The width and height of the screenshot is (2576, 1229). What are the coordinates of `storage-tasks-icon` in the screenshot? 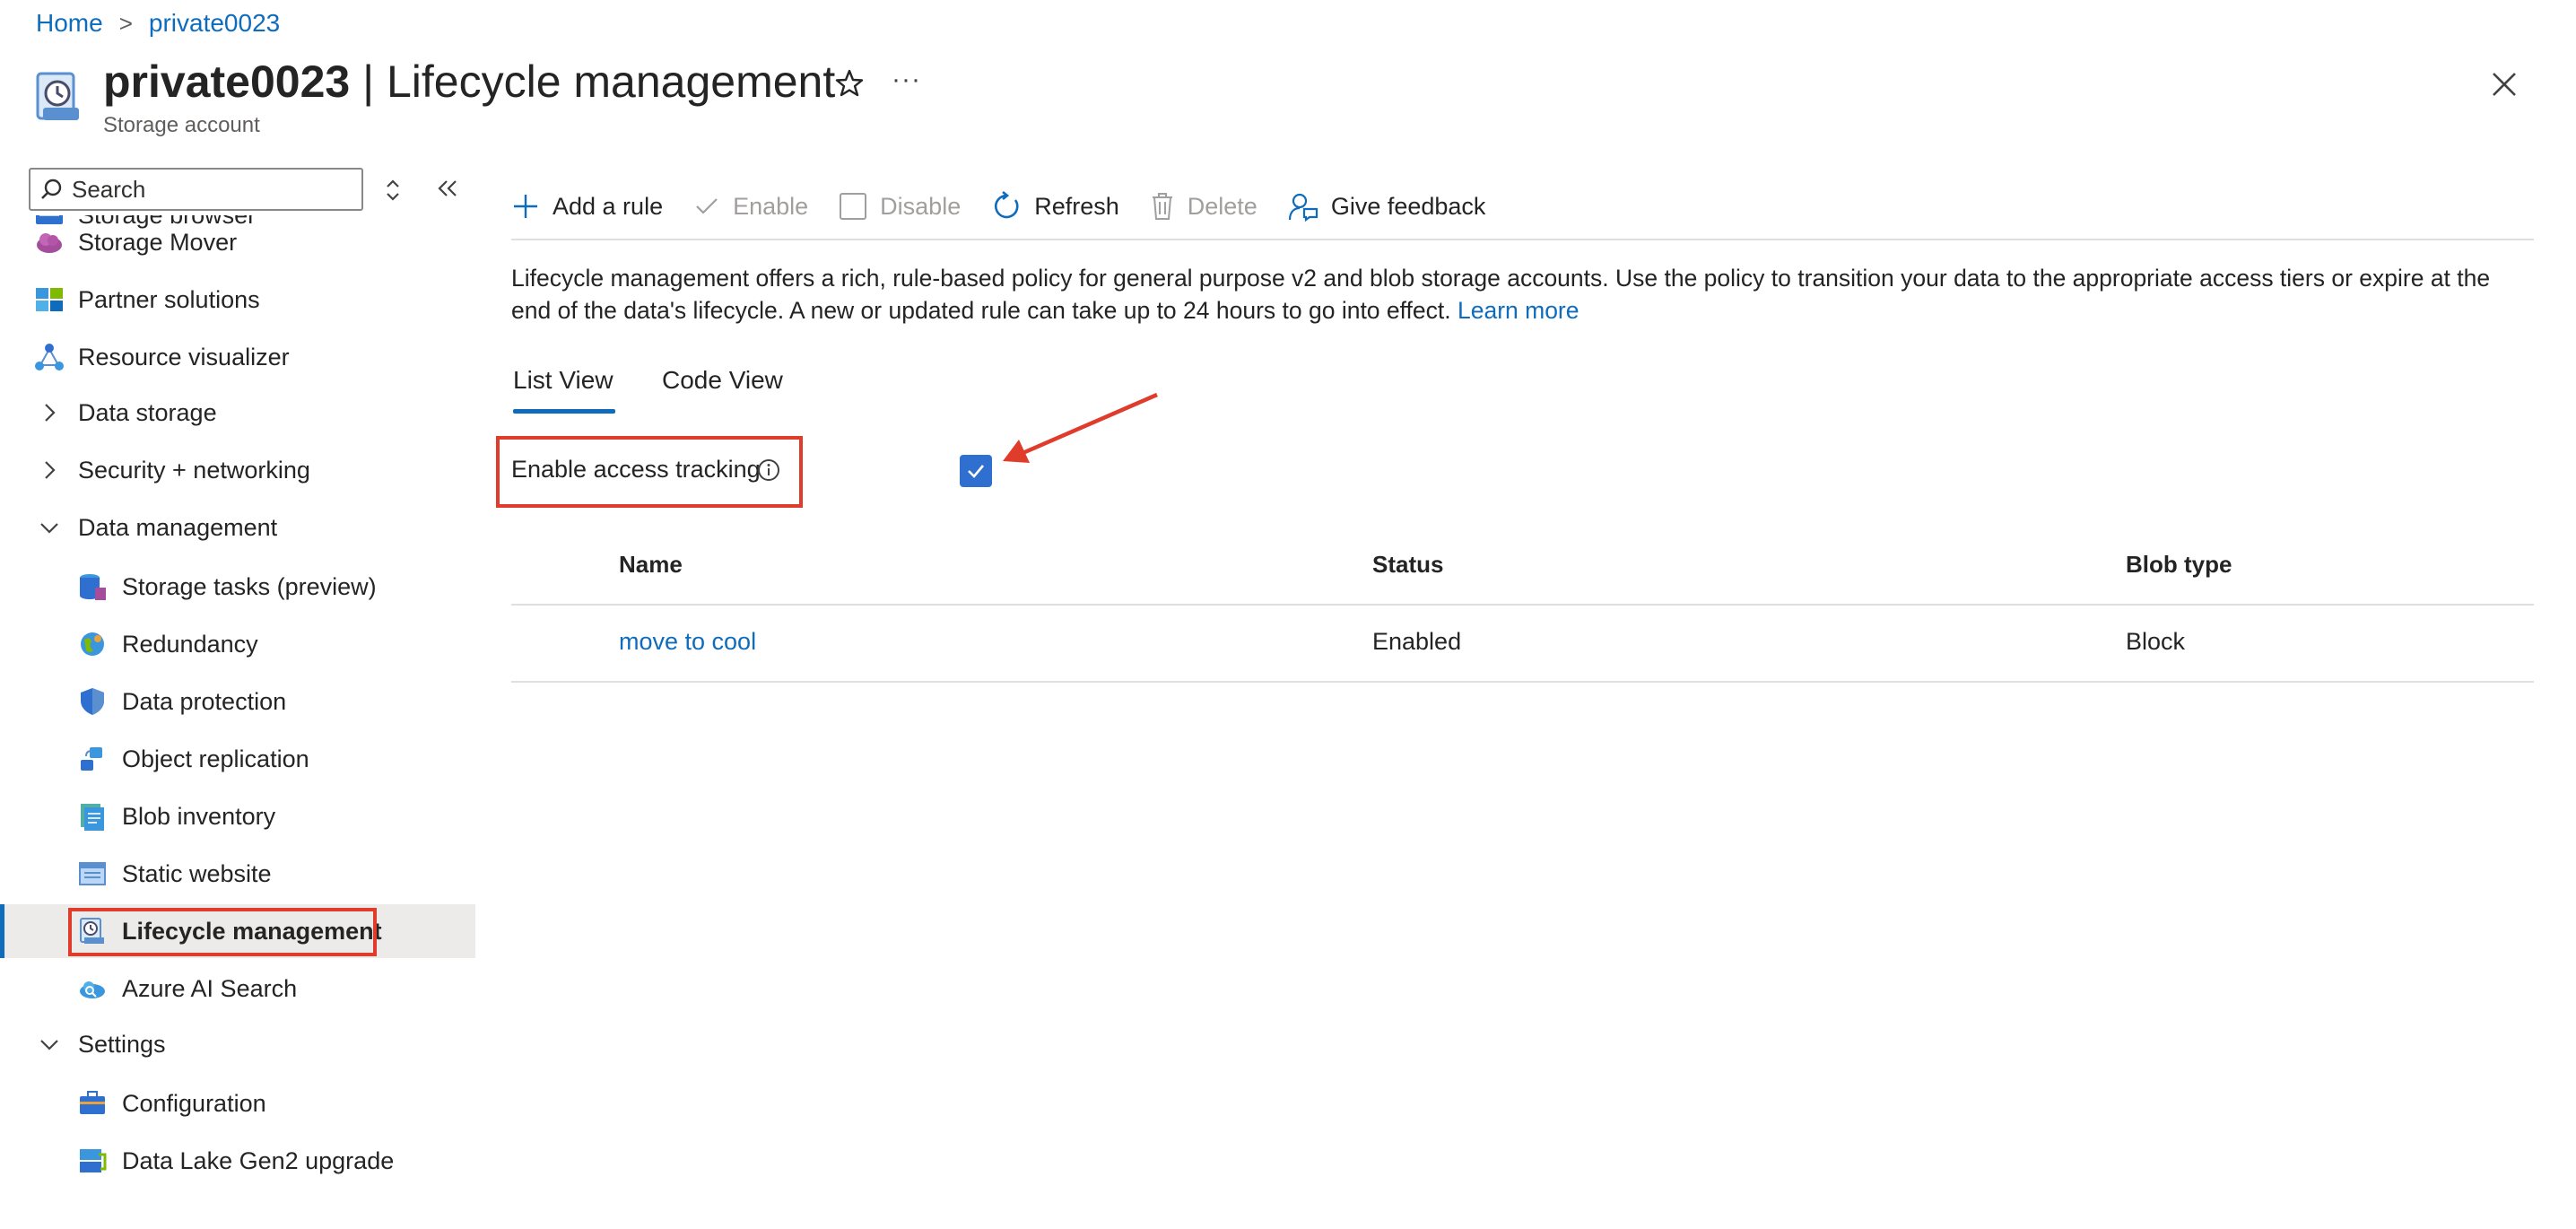 It's located at (93, 587).